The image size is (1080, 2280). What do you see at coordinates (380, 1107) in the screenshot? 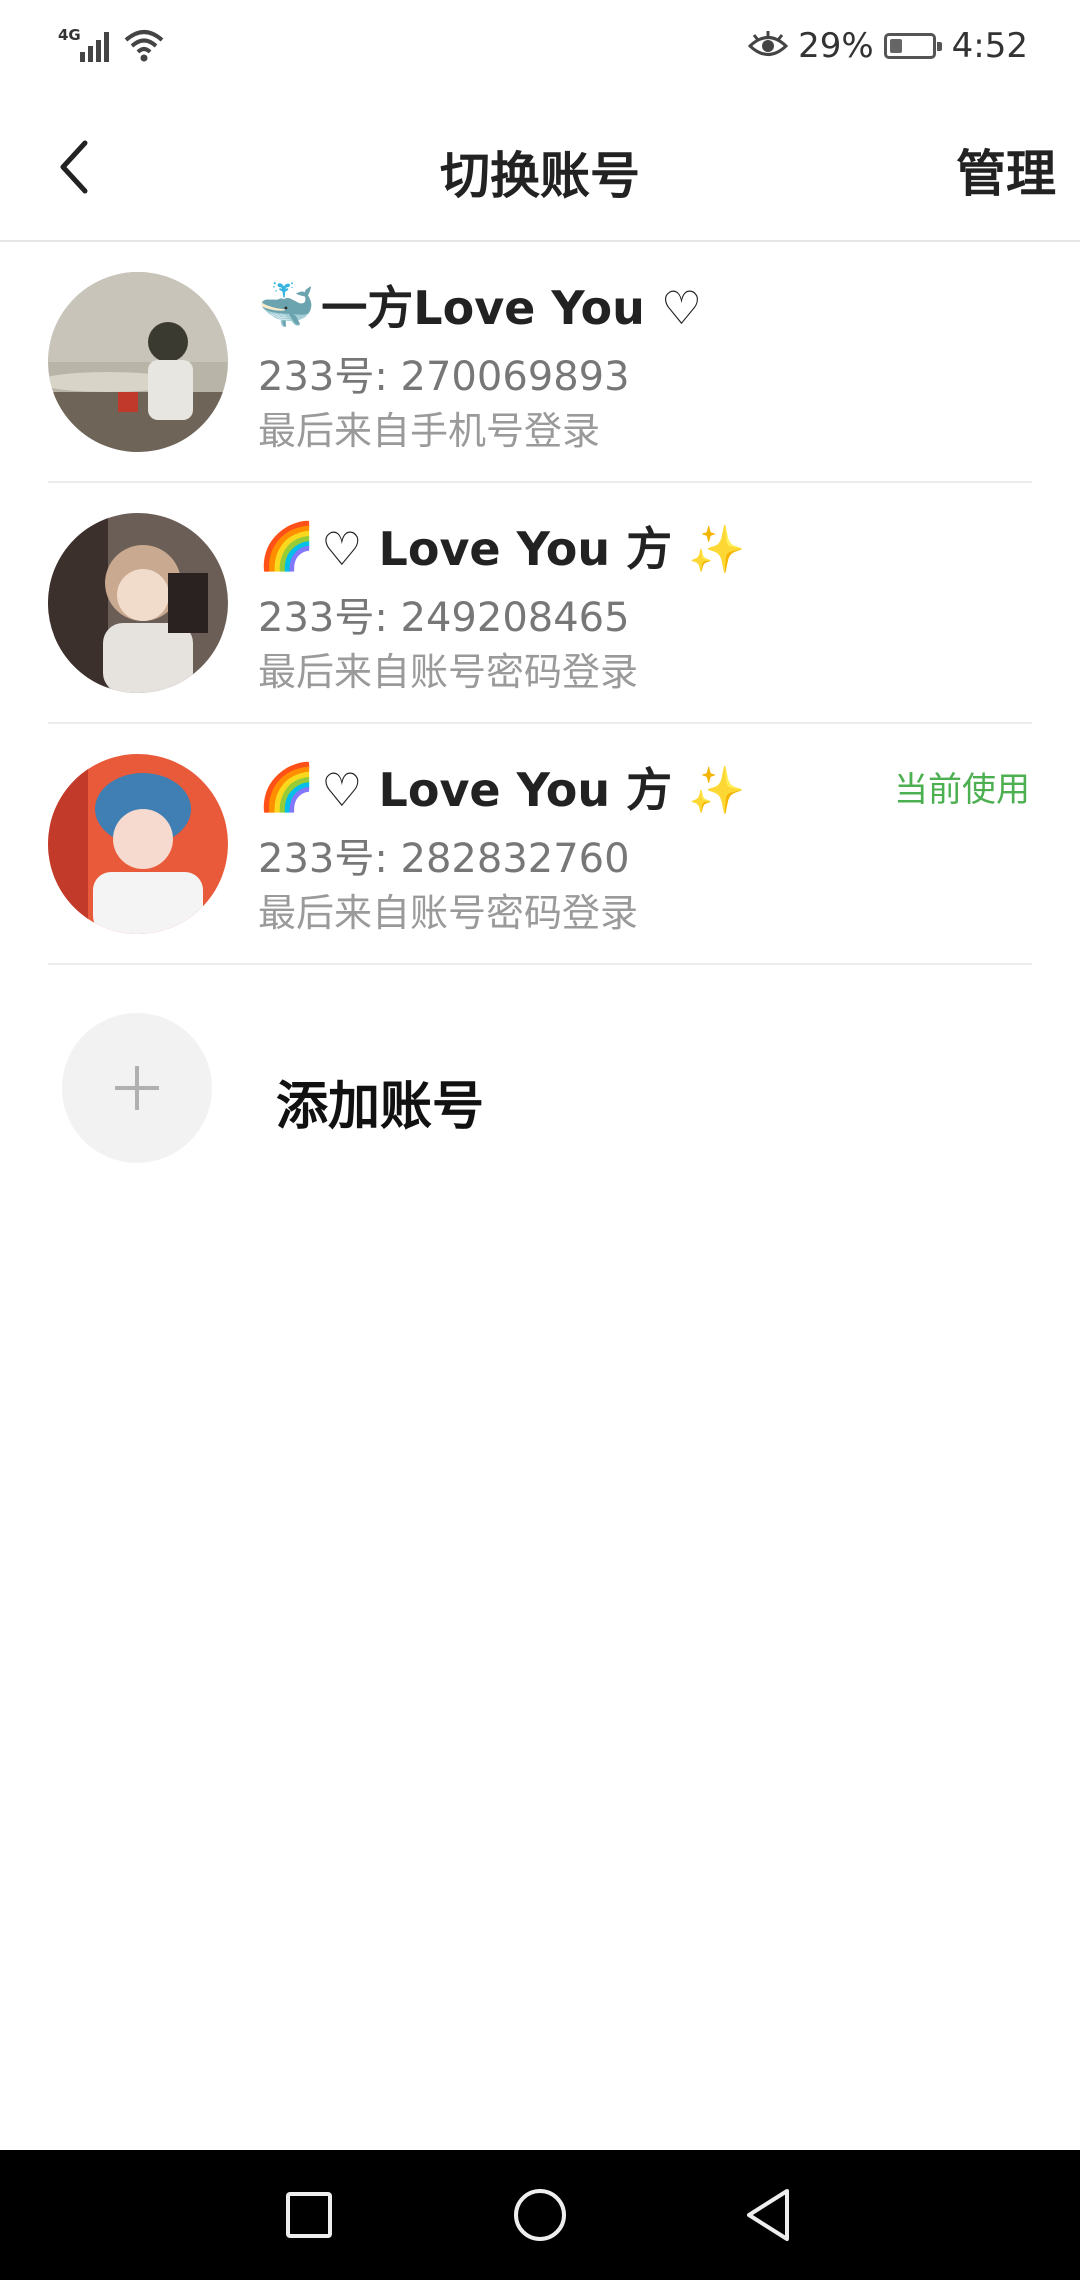
I see `add-account-label: 添加账号` at bounding box center [380, 1107].